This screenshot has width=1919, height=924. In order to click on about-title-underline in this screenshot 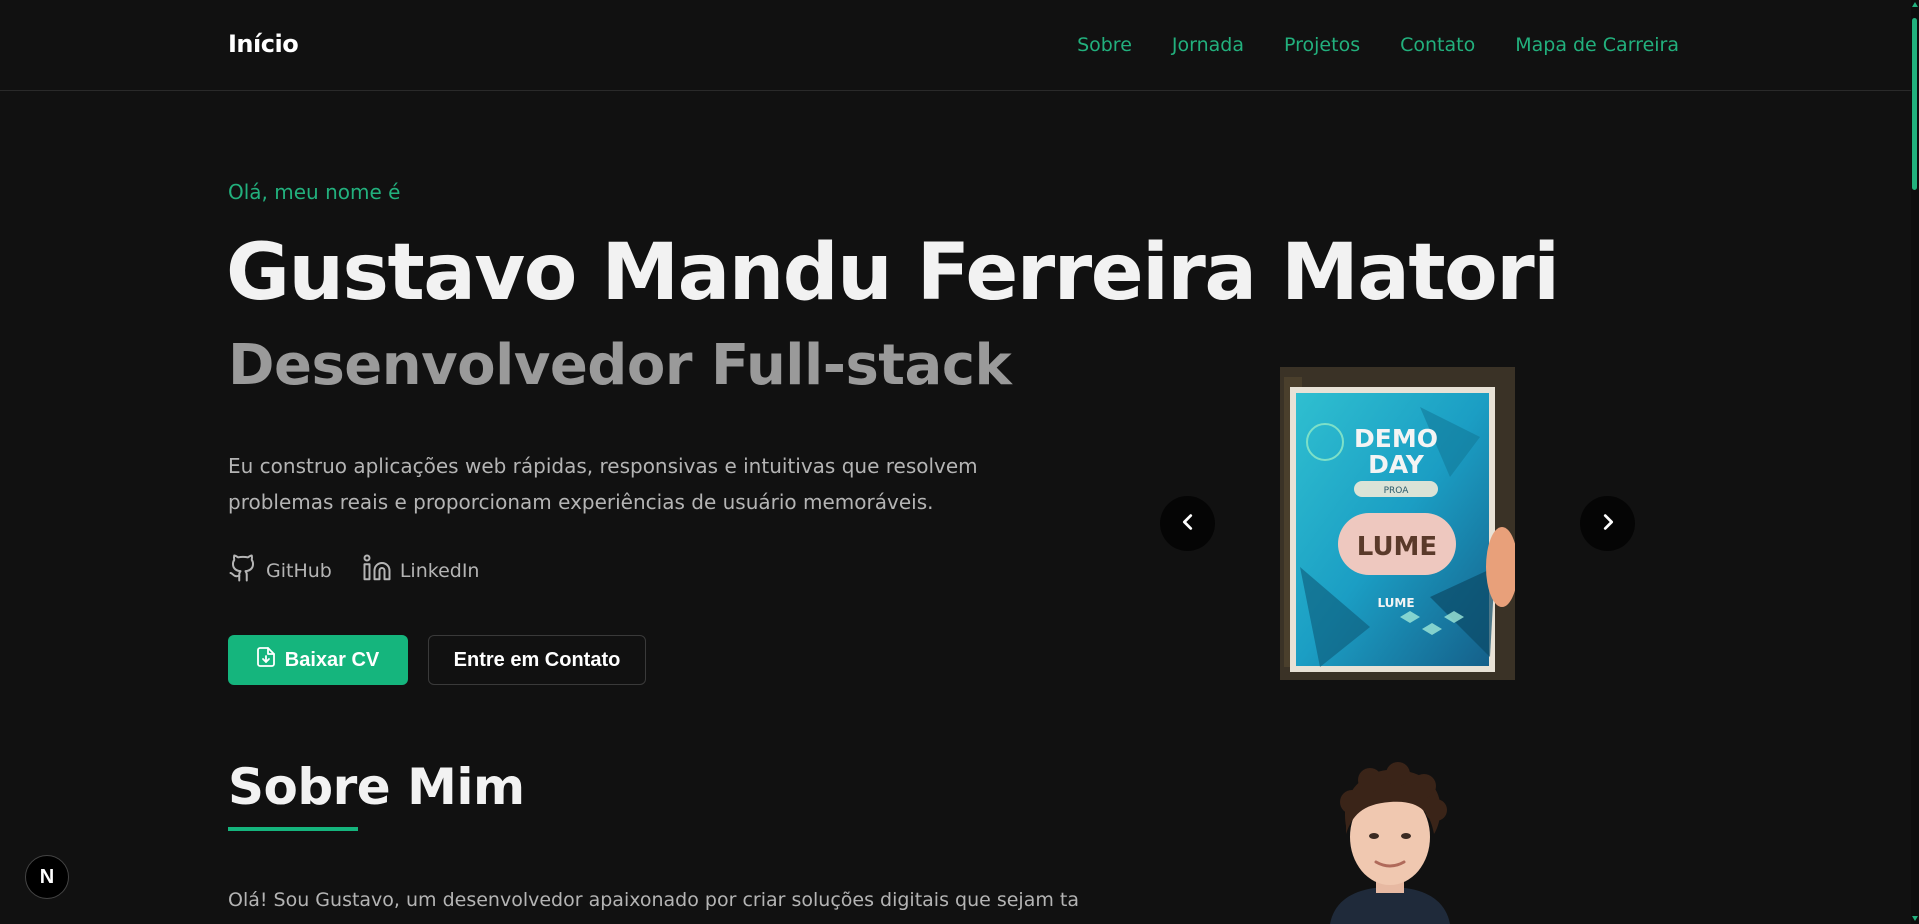, I will do `click(293, 829)`.